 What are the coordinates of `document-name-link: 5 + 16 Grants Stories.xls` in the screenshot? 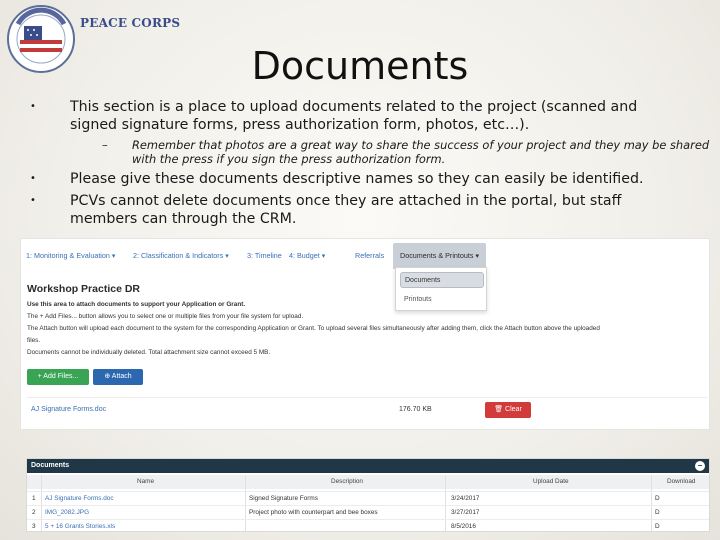 It's located at (143, 527).